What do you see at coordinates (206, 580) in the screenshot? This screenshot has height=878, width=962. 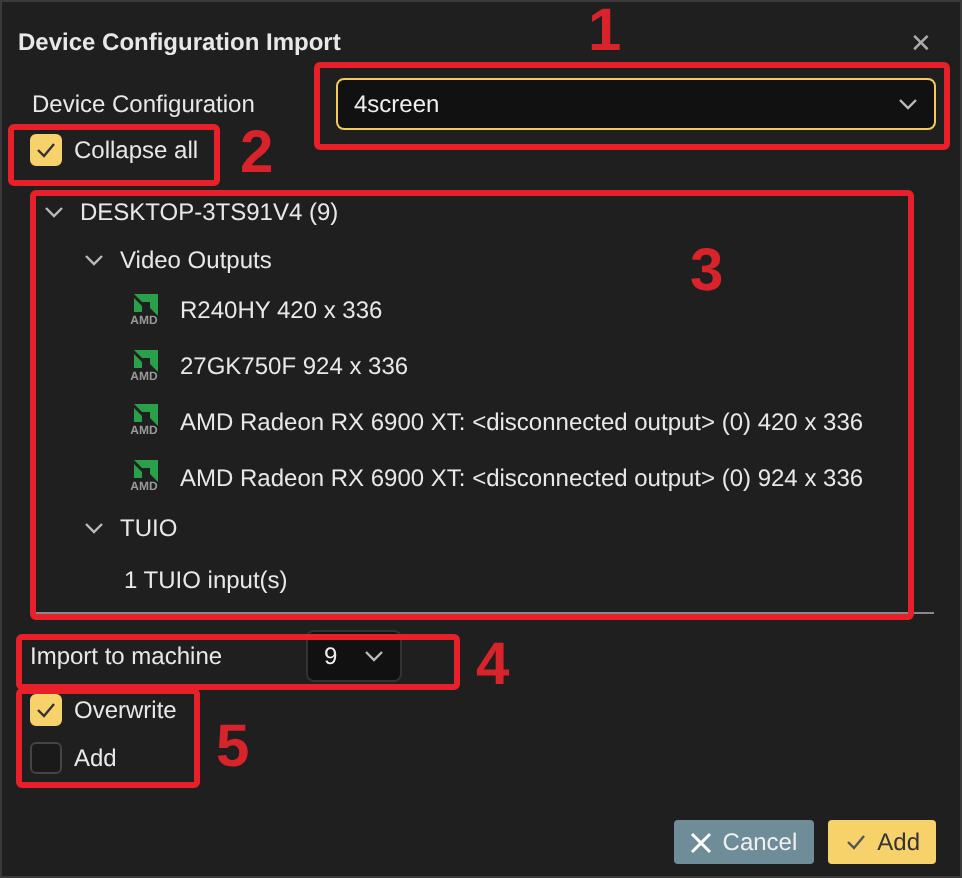 I see `tree-item: 1 TUIO input(s)` at bounding box center [206, 580].